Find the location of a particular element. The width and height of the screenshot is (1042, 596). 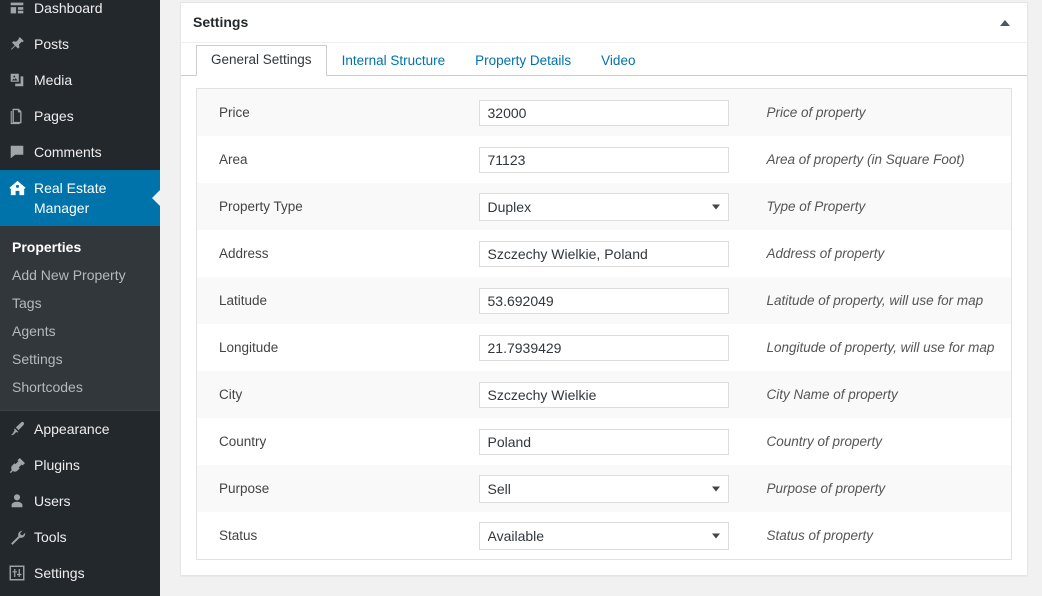

sidebar-item-tools: Tools is located at coordinates (80, 537).